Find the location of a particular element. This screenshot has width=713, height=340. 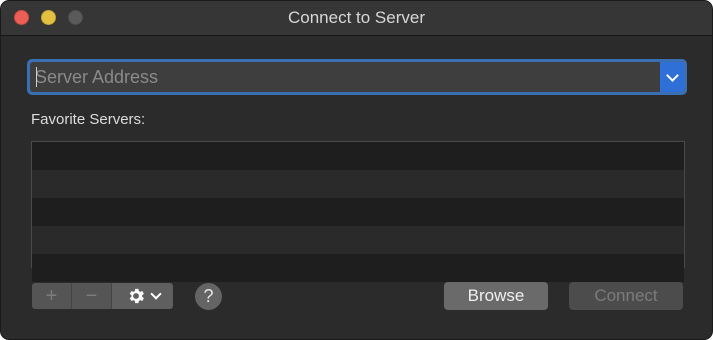

server-address-input is located at coordinates (340, 77).